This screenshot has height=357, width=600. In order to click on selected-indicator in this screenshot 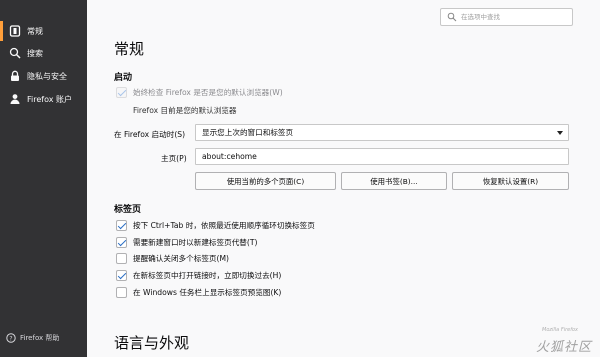, I will do `click(1, 31)`.